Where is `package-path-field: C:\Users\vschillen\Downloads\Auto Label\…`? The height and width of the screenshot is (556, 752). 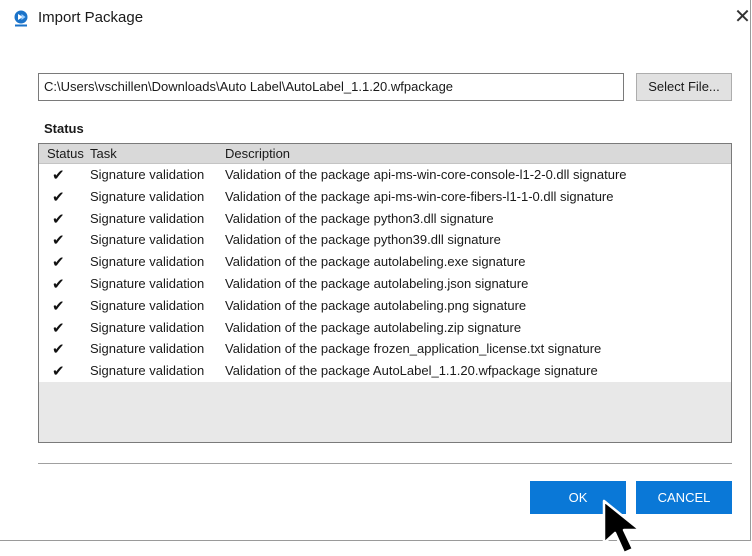 package-path-field: C:\Users\vschillen\Downloads\Auto Label\… is located at coordinates (331, 87).